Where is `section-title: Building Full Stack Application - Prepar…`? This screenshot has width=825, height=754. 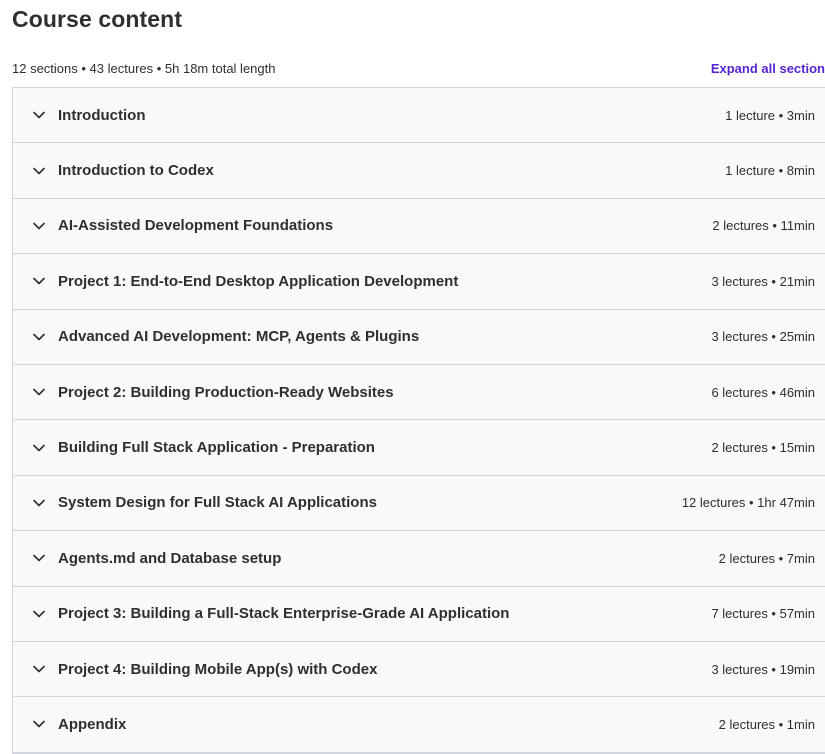
section-title: Building Full Stack Application - Prepar… is located at coordinates (216, 448).